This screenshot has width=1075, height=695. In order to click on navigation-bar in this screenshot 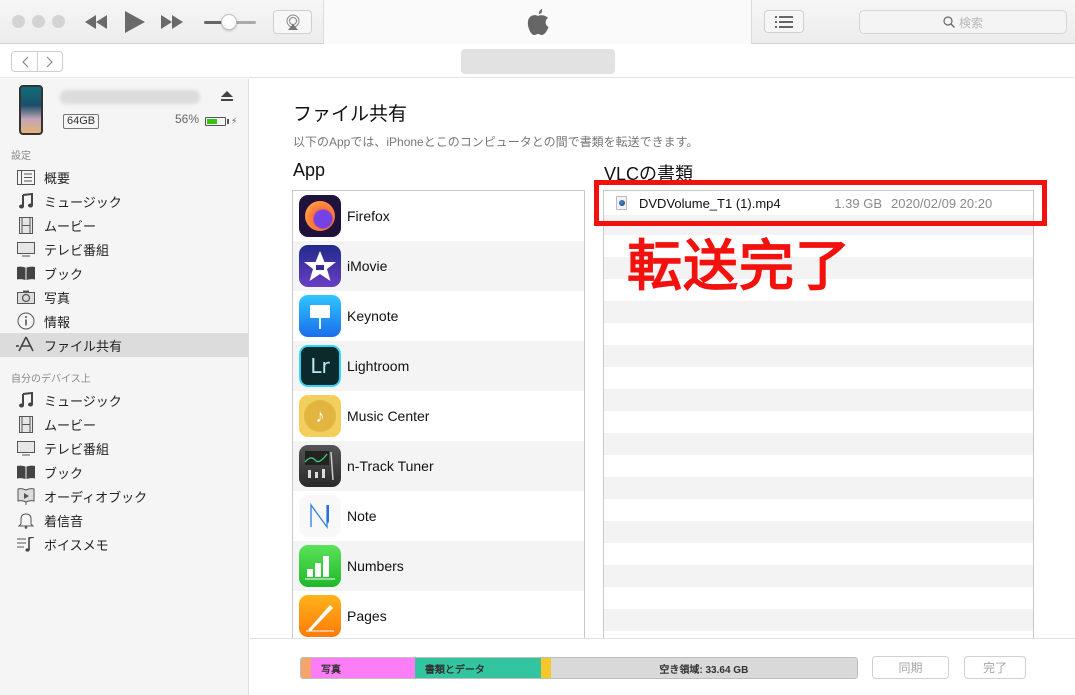, I will do `click(537, 61)`.